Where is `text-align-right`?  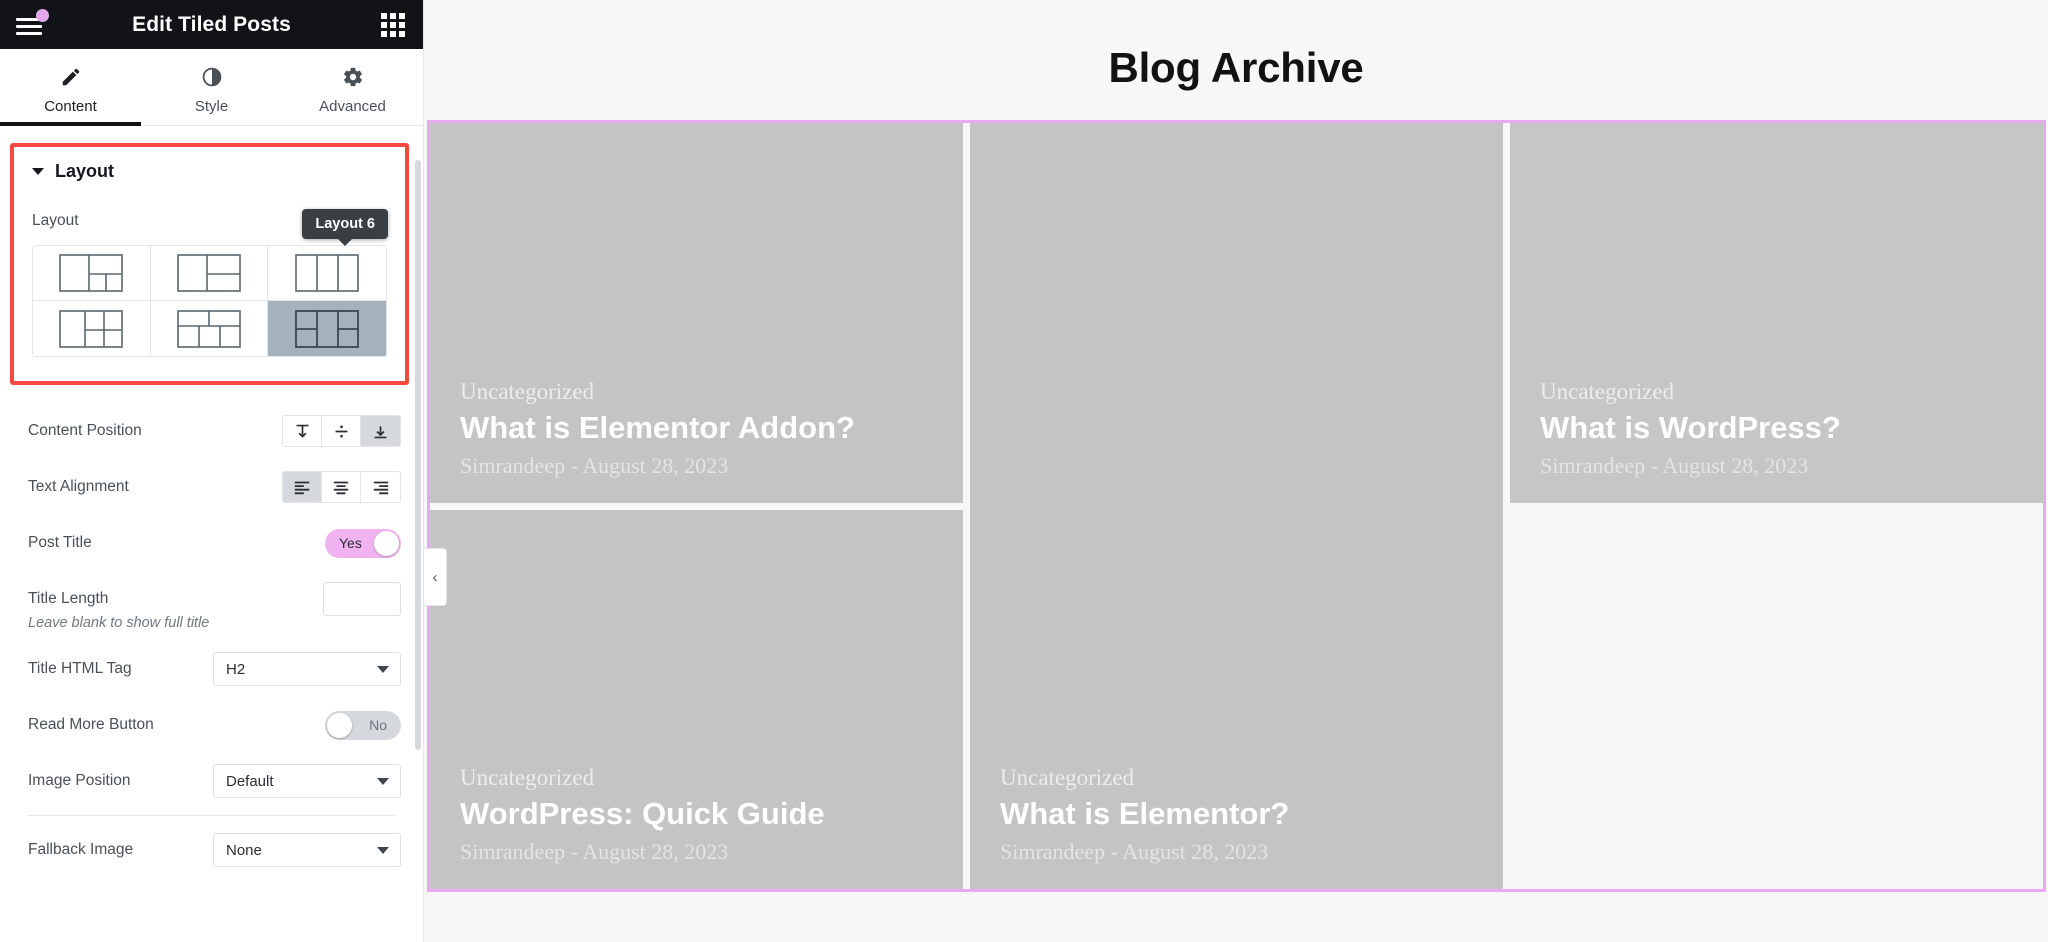 text-align-right is located at coordinates (380, 487).